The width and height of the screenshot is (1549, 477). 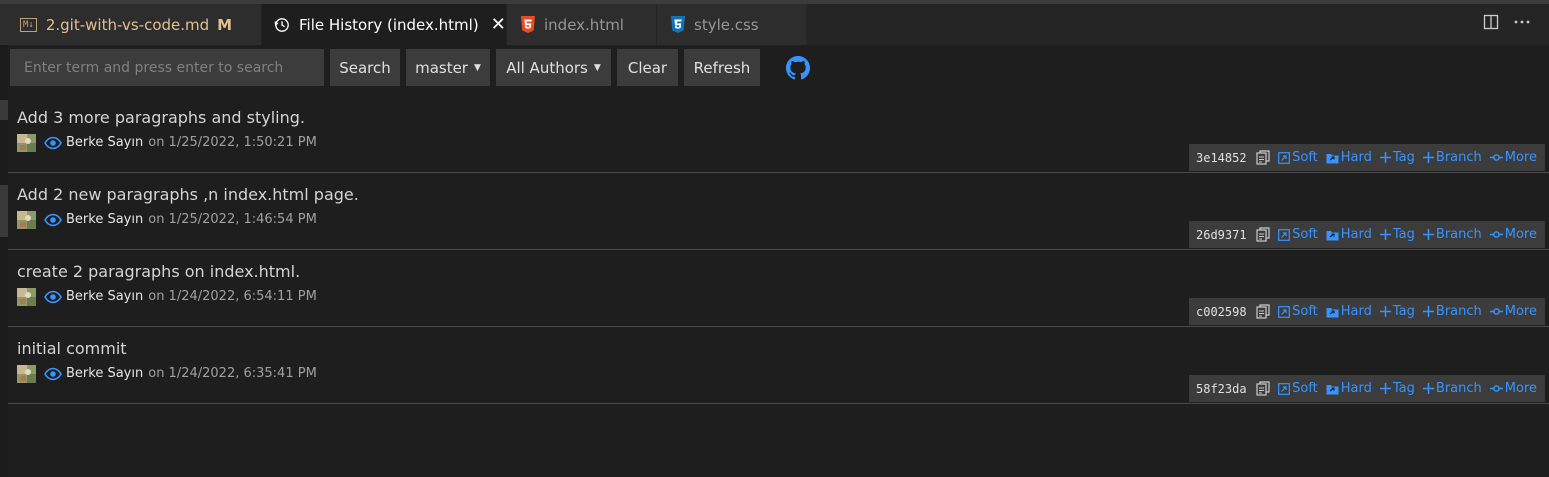 I want to click on tab-file-history: File History (index.html) ✕, so click(x=384, y=24).